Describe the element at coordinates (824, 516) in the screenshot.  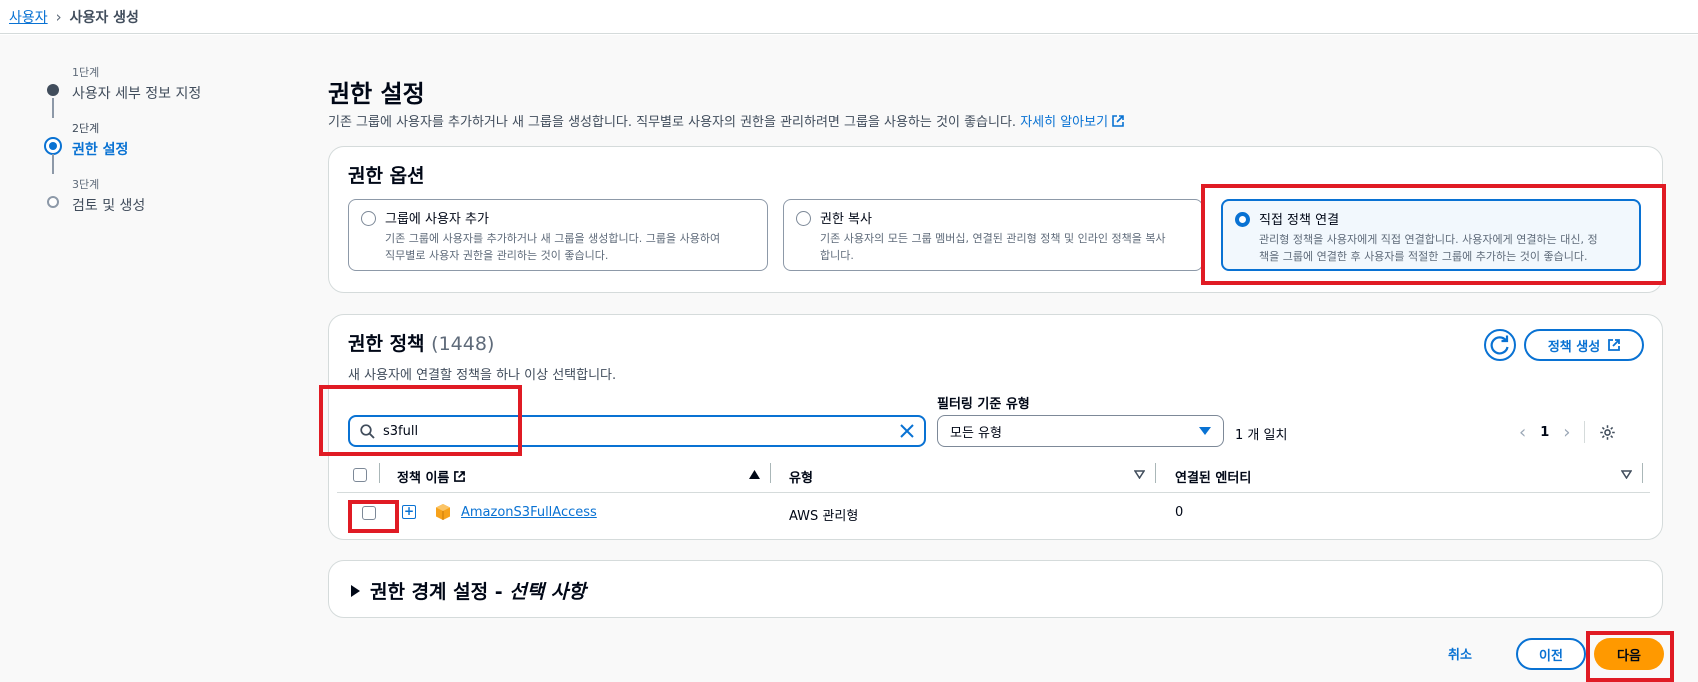
I see `policy-type: AWS 관리형` at that location.